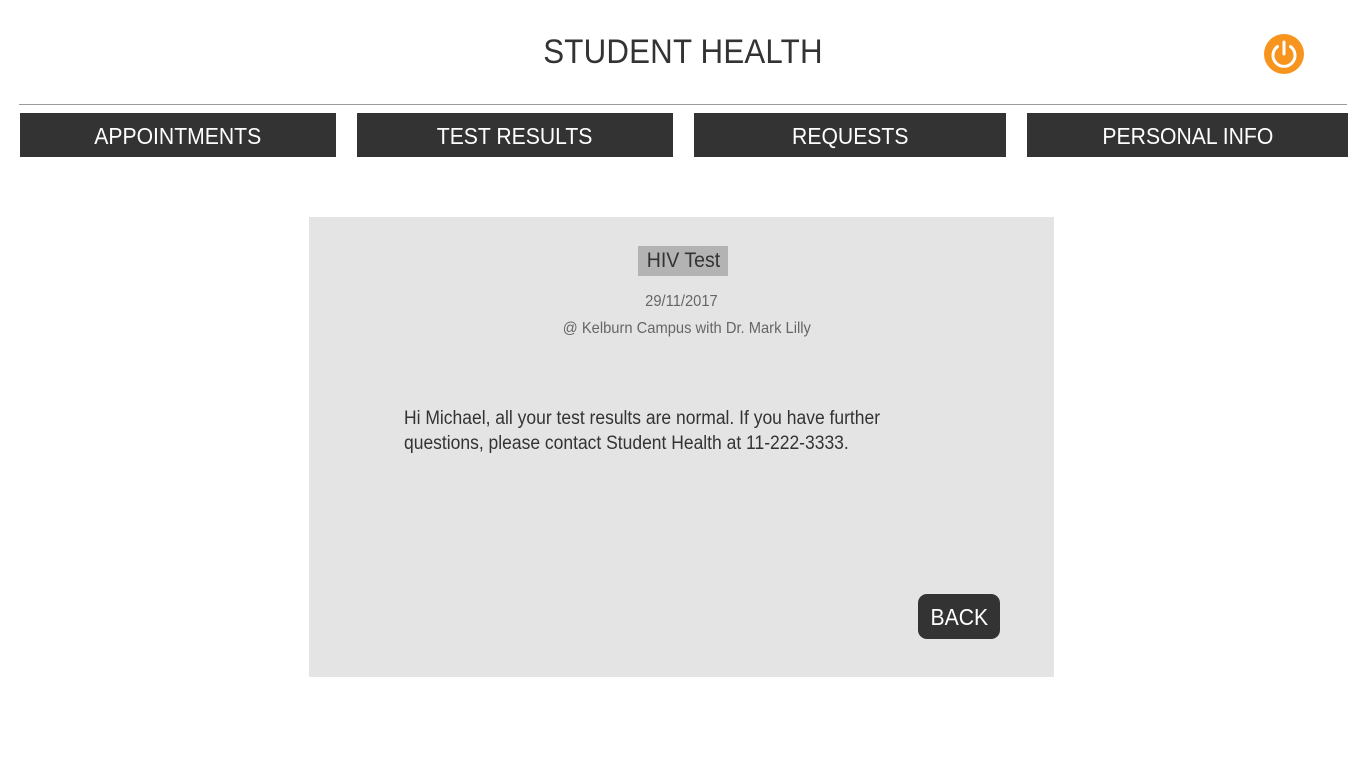  I want to click on power-icon, so click(1284, 54).